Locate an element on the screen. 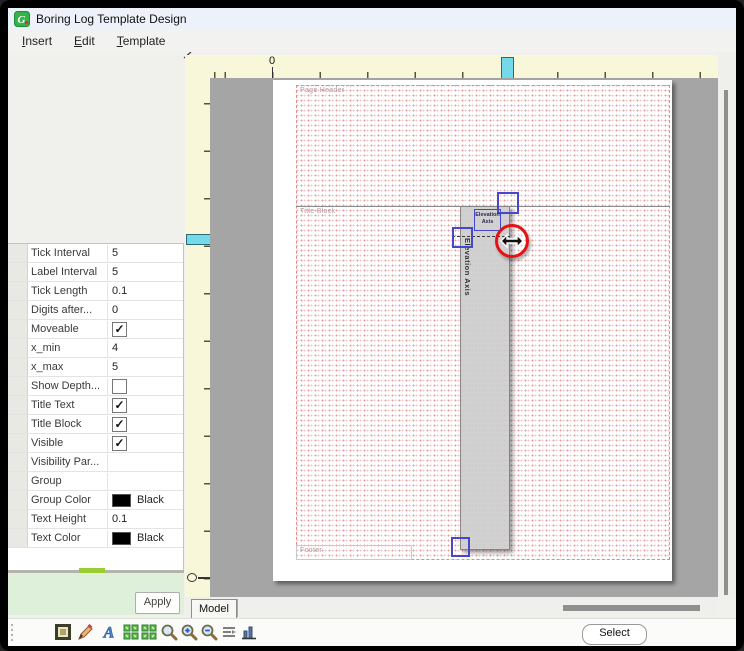  menu-bar: Insert Edit Template is located at coordinates (372, 41).